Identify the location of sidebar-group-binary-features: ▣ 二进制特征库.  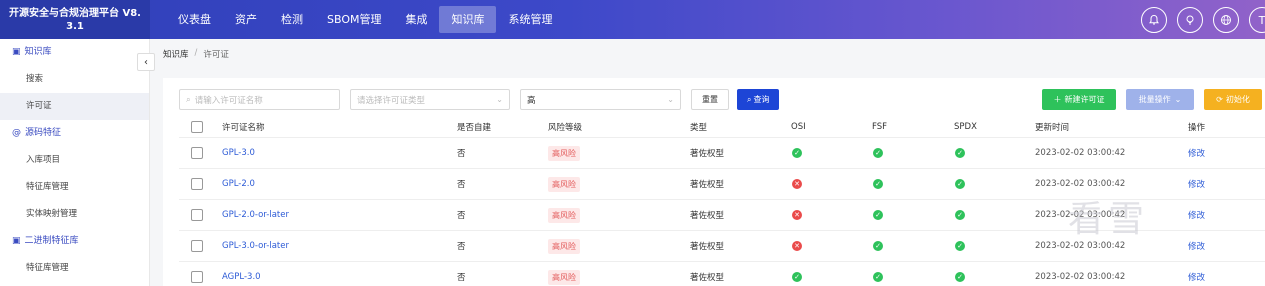
(74, 241).